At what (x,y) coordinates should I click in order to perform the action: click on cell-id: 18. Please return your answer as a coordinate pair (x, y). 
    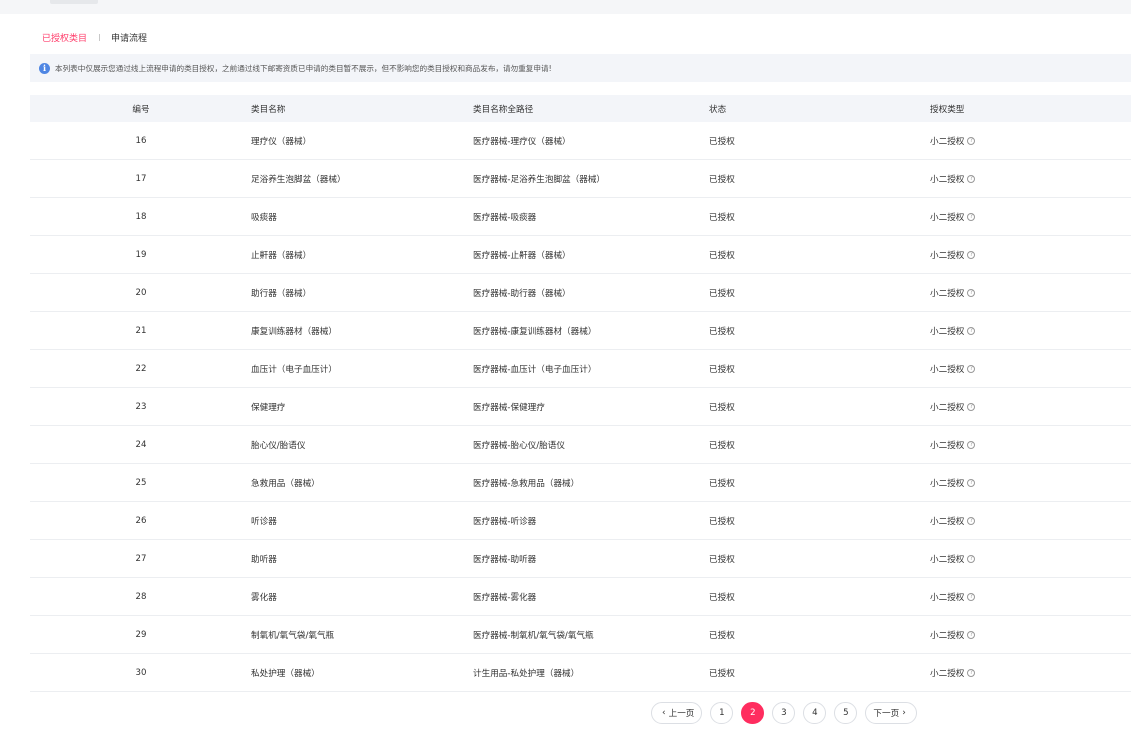
    Looking at the image, I should click on (141, 216).